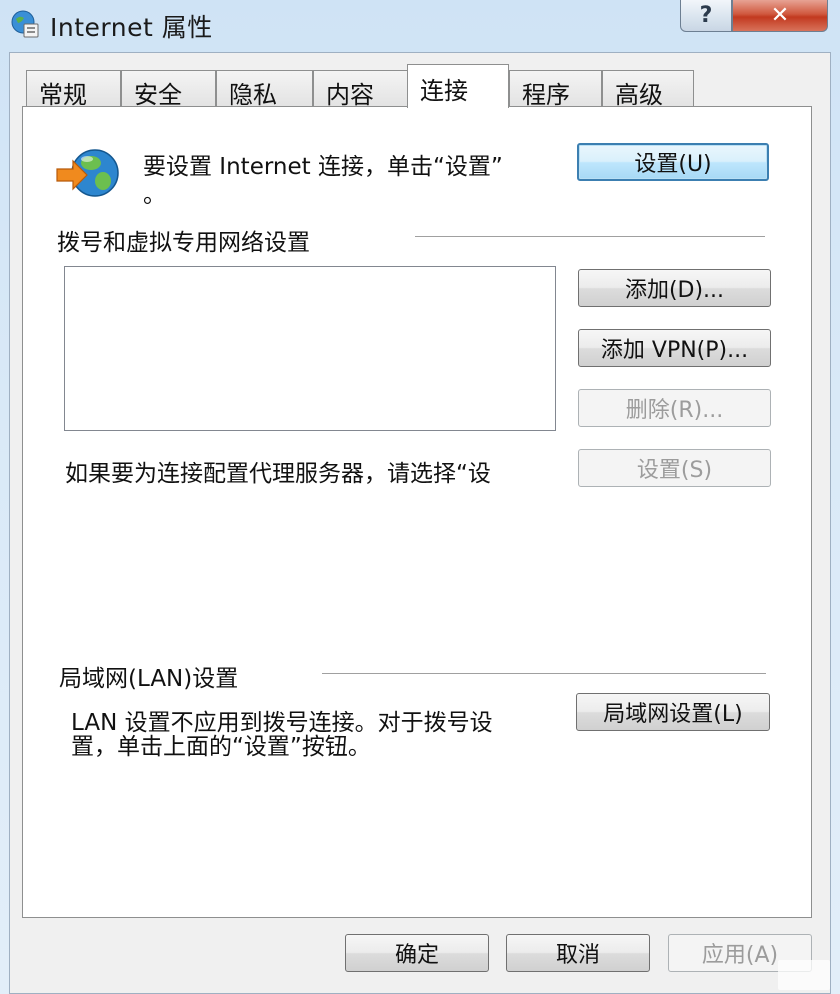 The image size is (840, 994). What do you see at coordinates (673, 162) in the screenshot?
I see `setup-button: 设置(U)` at bounding box center [673, 162].